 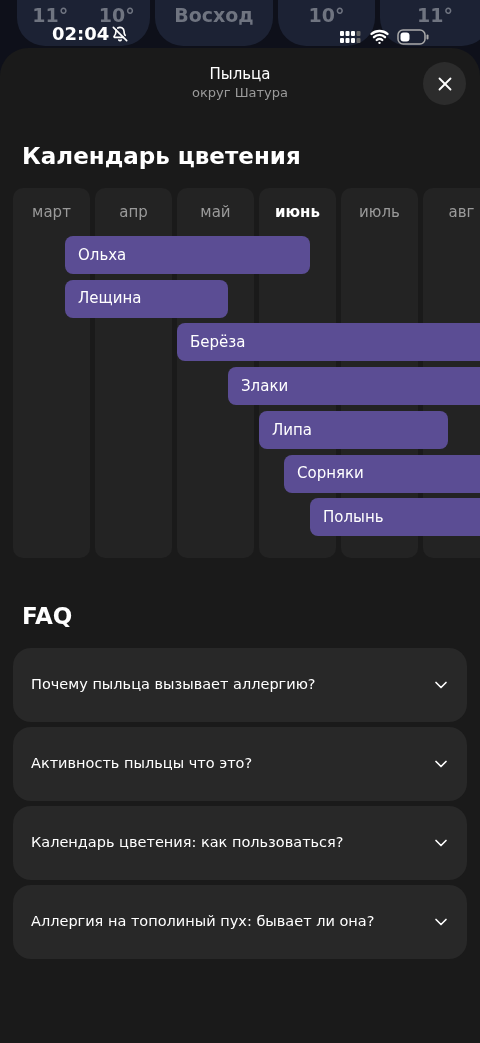 I want to click on signal-icon, so click(x=351, y=36).